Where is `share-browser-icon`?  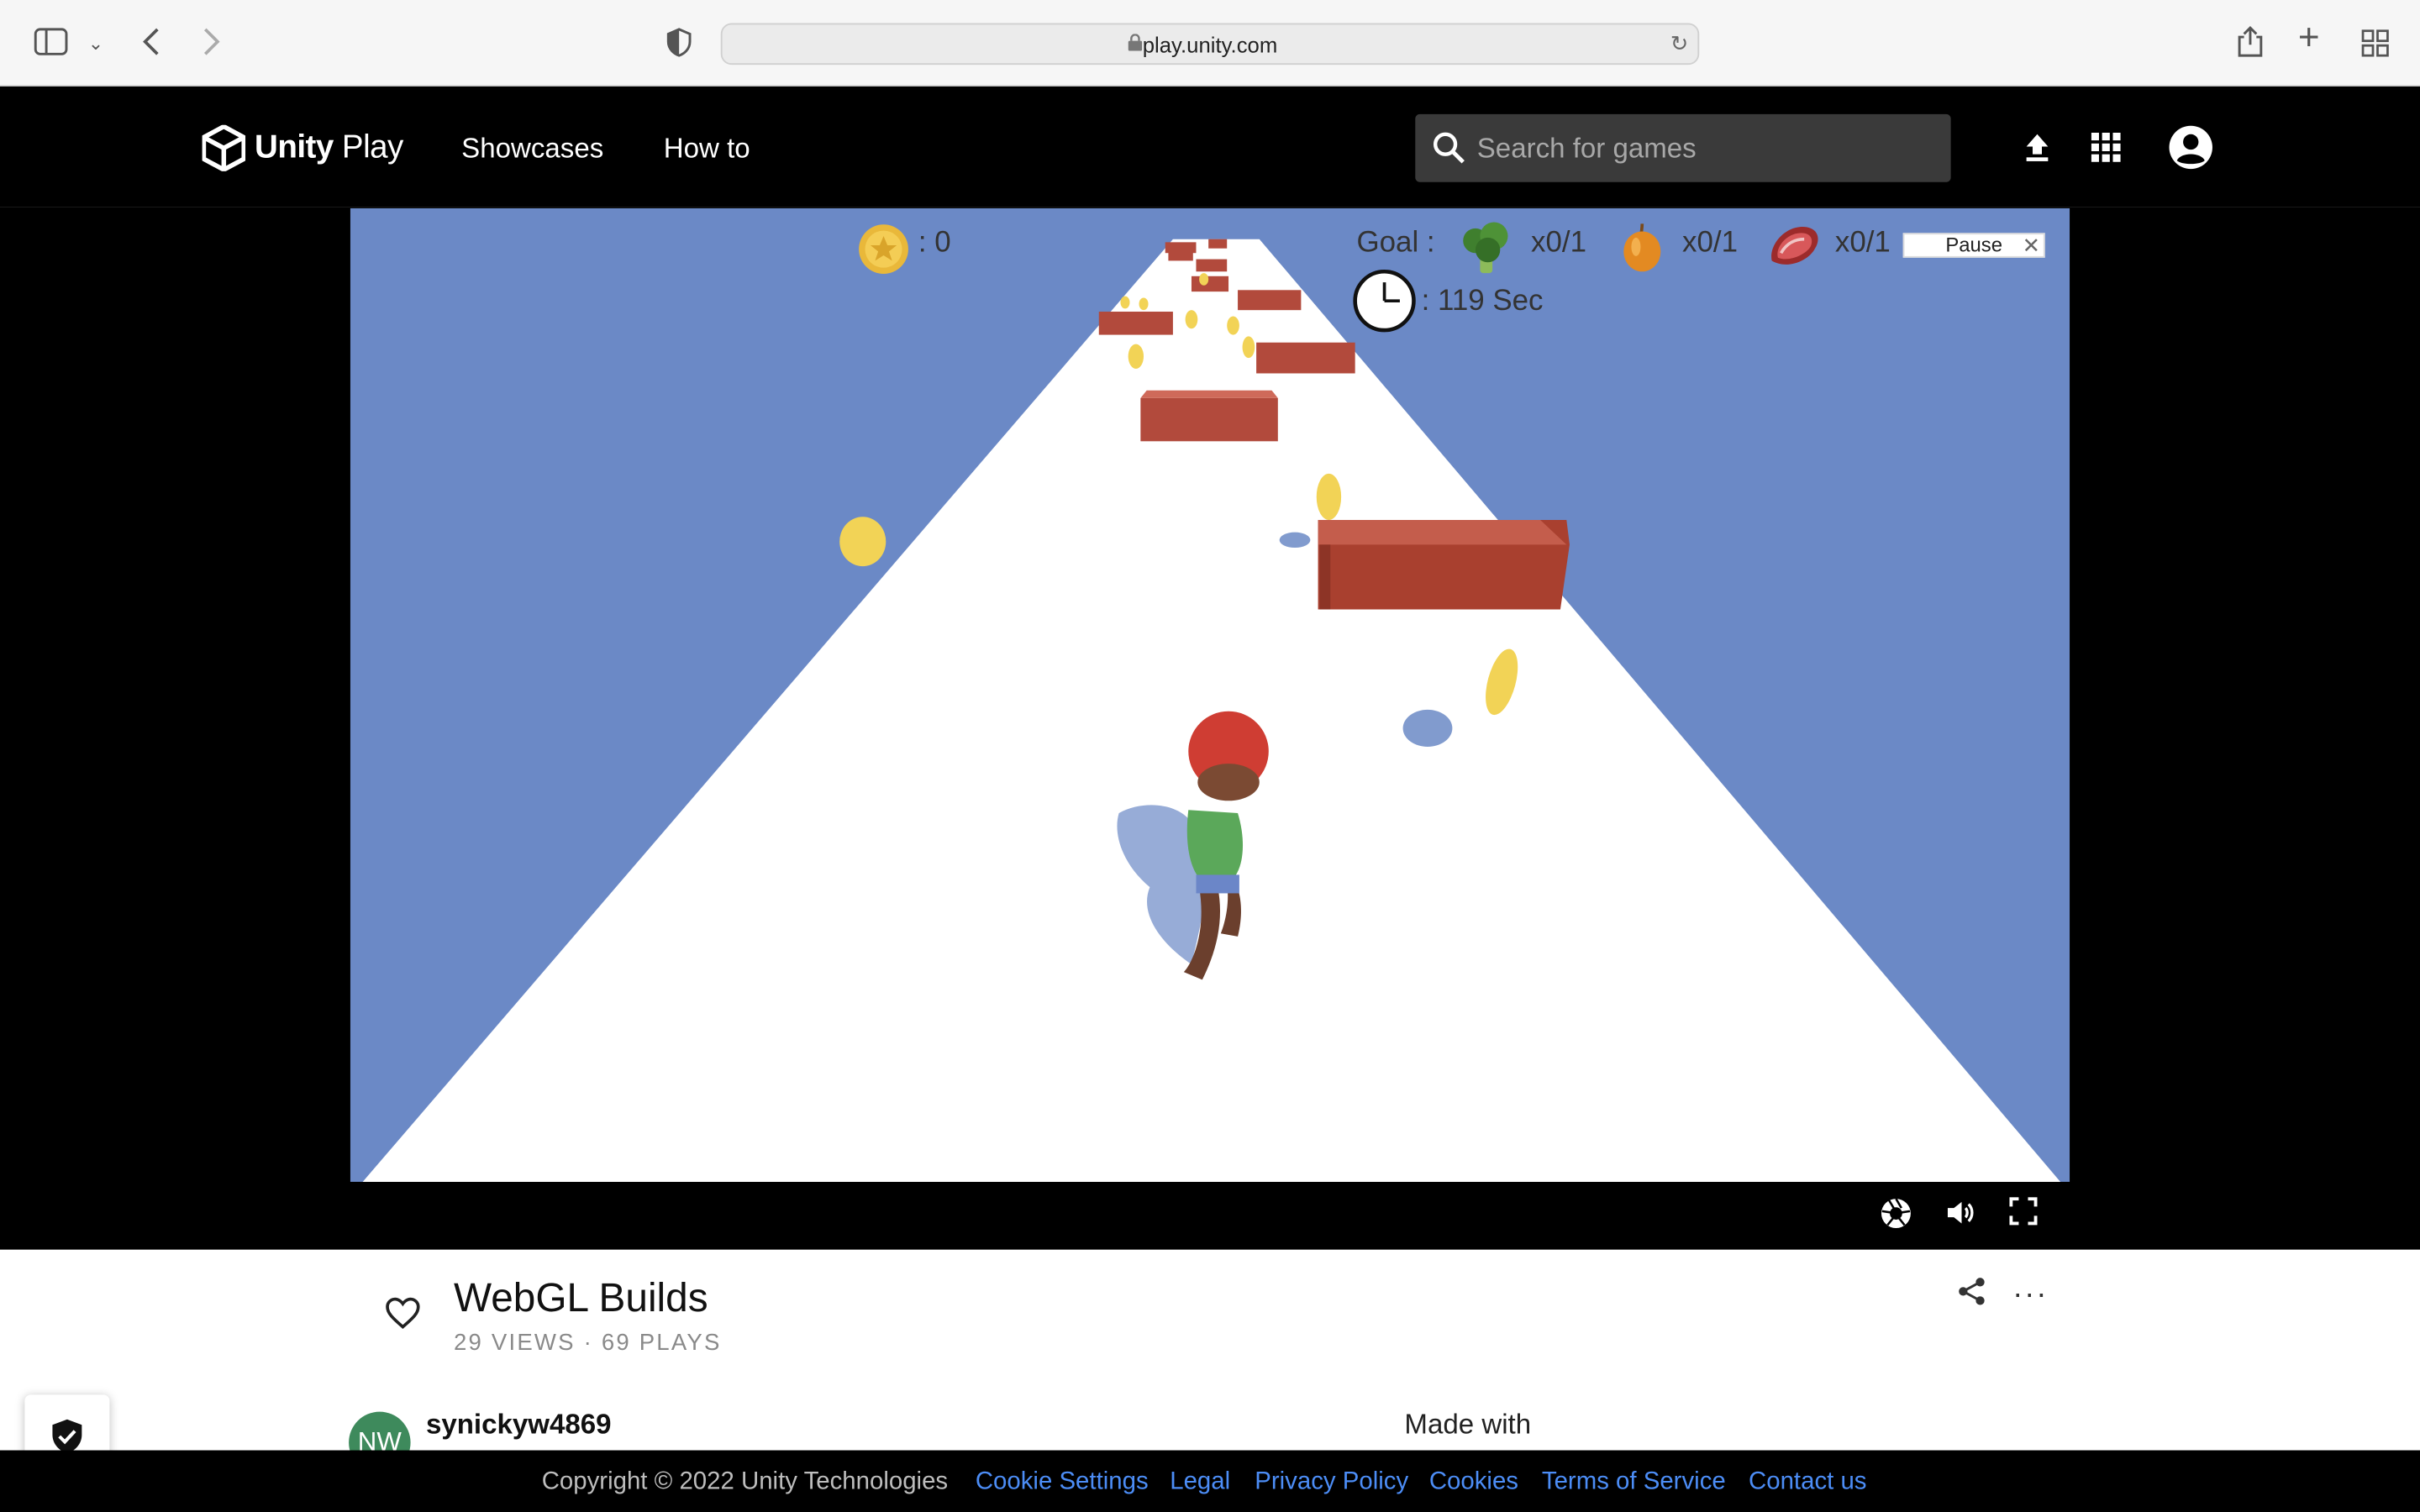
share-browser-icon is located at coordinates (2250, 44).